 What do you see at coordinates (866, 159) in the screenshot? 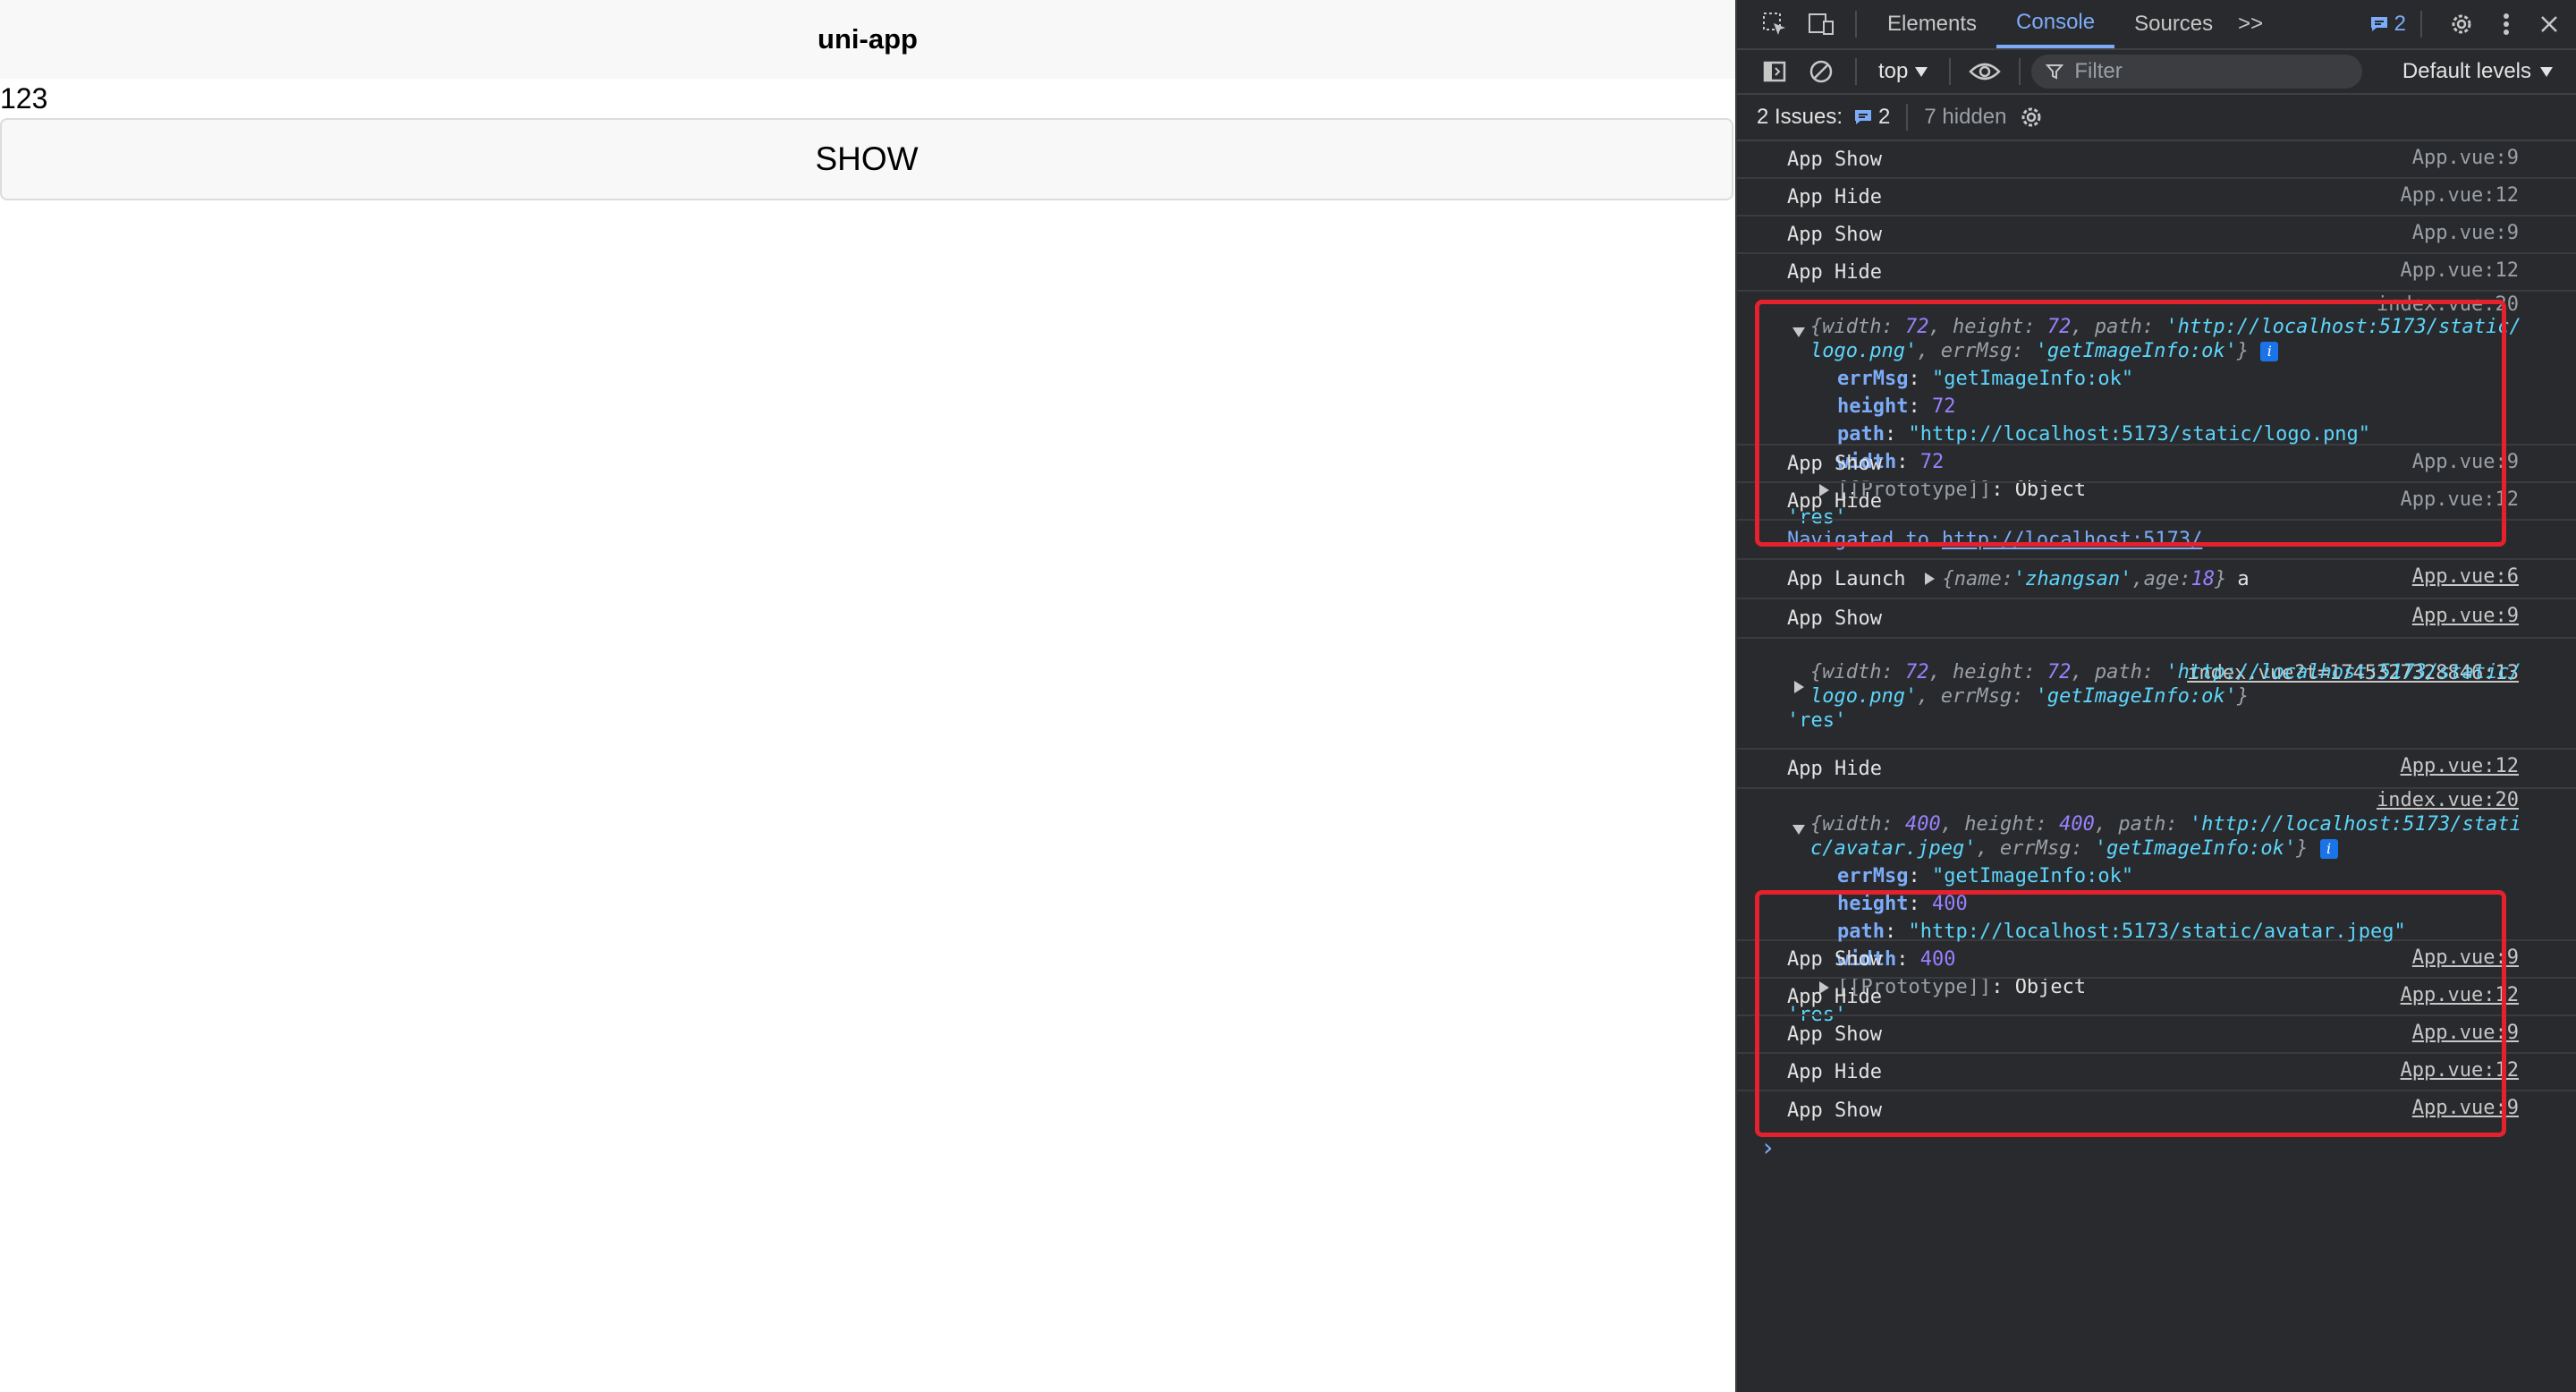
I see `show-button: SHOW` at bounding box center [866, 159].